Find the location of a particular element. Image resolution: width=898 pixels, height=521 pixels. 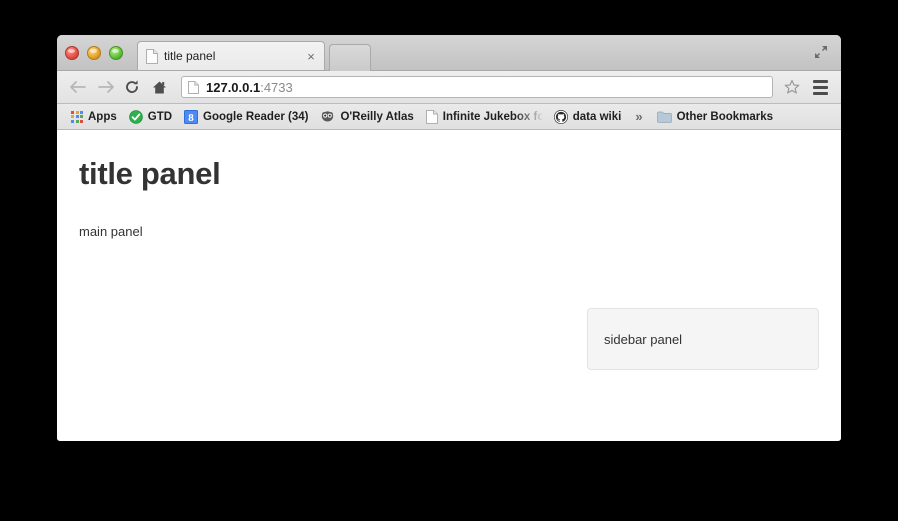

bookmark-label: GTD is located at coordinates (160, 116).